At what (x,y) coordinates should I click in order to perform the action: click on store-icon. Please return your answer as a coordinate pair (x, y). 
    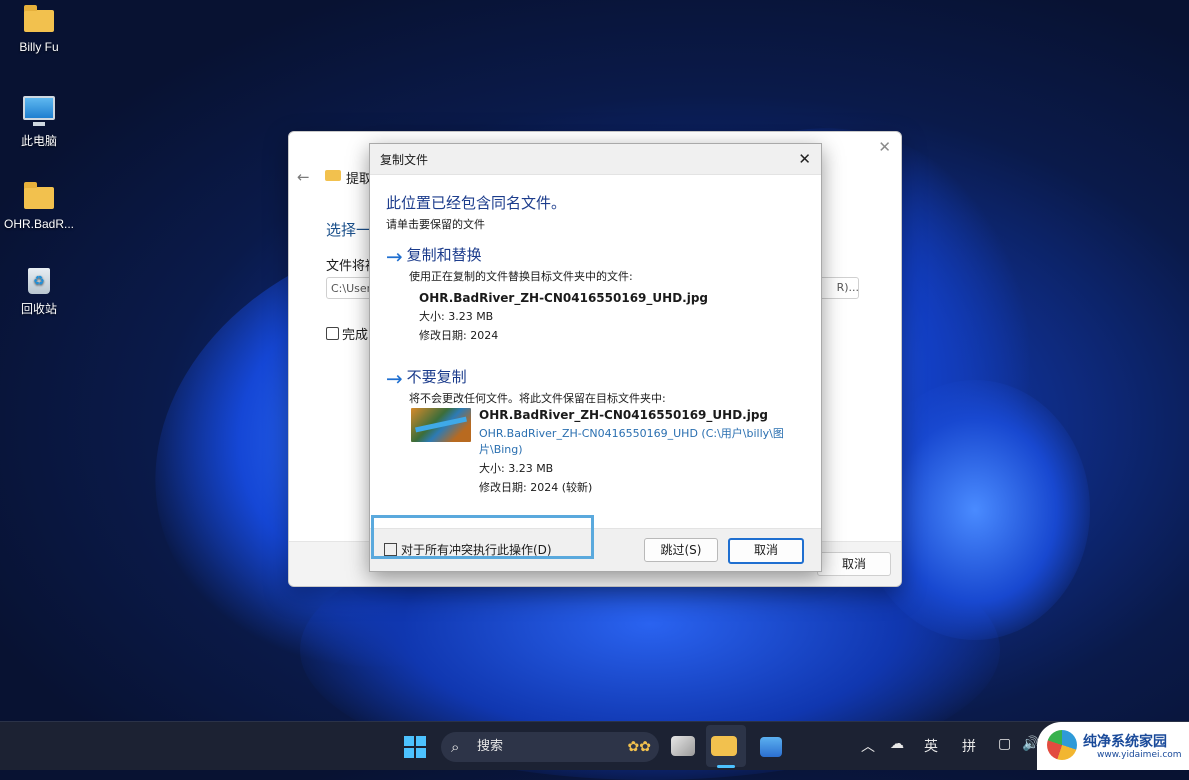
    Looking at the image, I should click on (771, 747).